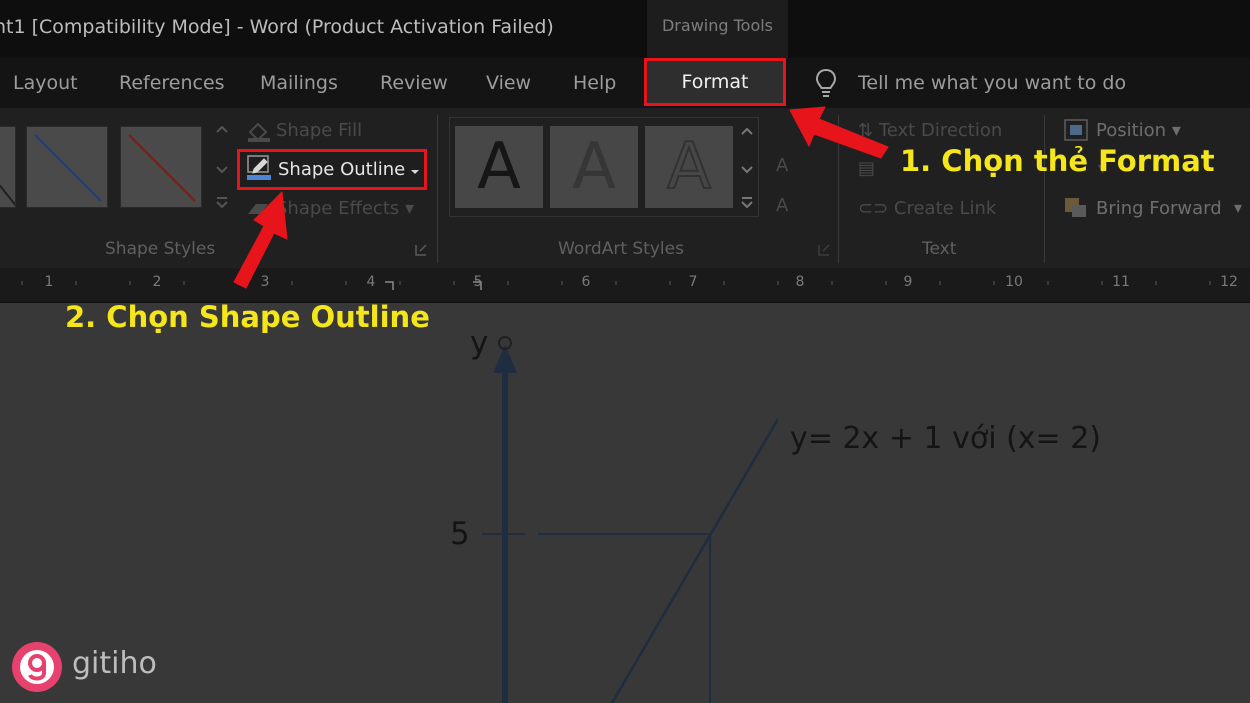  I want to click on arrow-to-shape-outline, so click(260, 240).